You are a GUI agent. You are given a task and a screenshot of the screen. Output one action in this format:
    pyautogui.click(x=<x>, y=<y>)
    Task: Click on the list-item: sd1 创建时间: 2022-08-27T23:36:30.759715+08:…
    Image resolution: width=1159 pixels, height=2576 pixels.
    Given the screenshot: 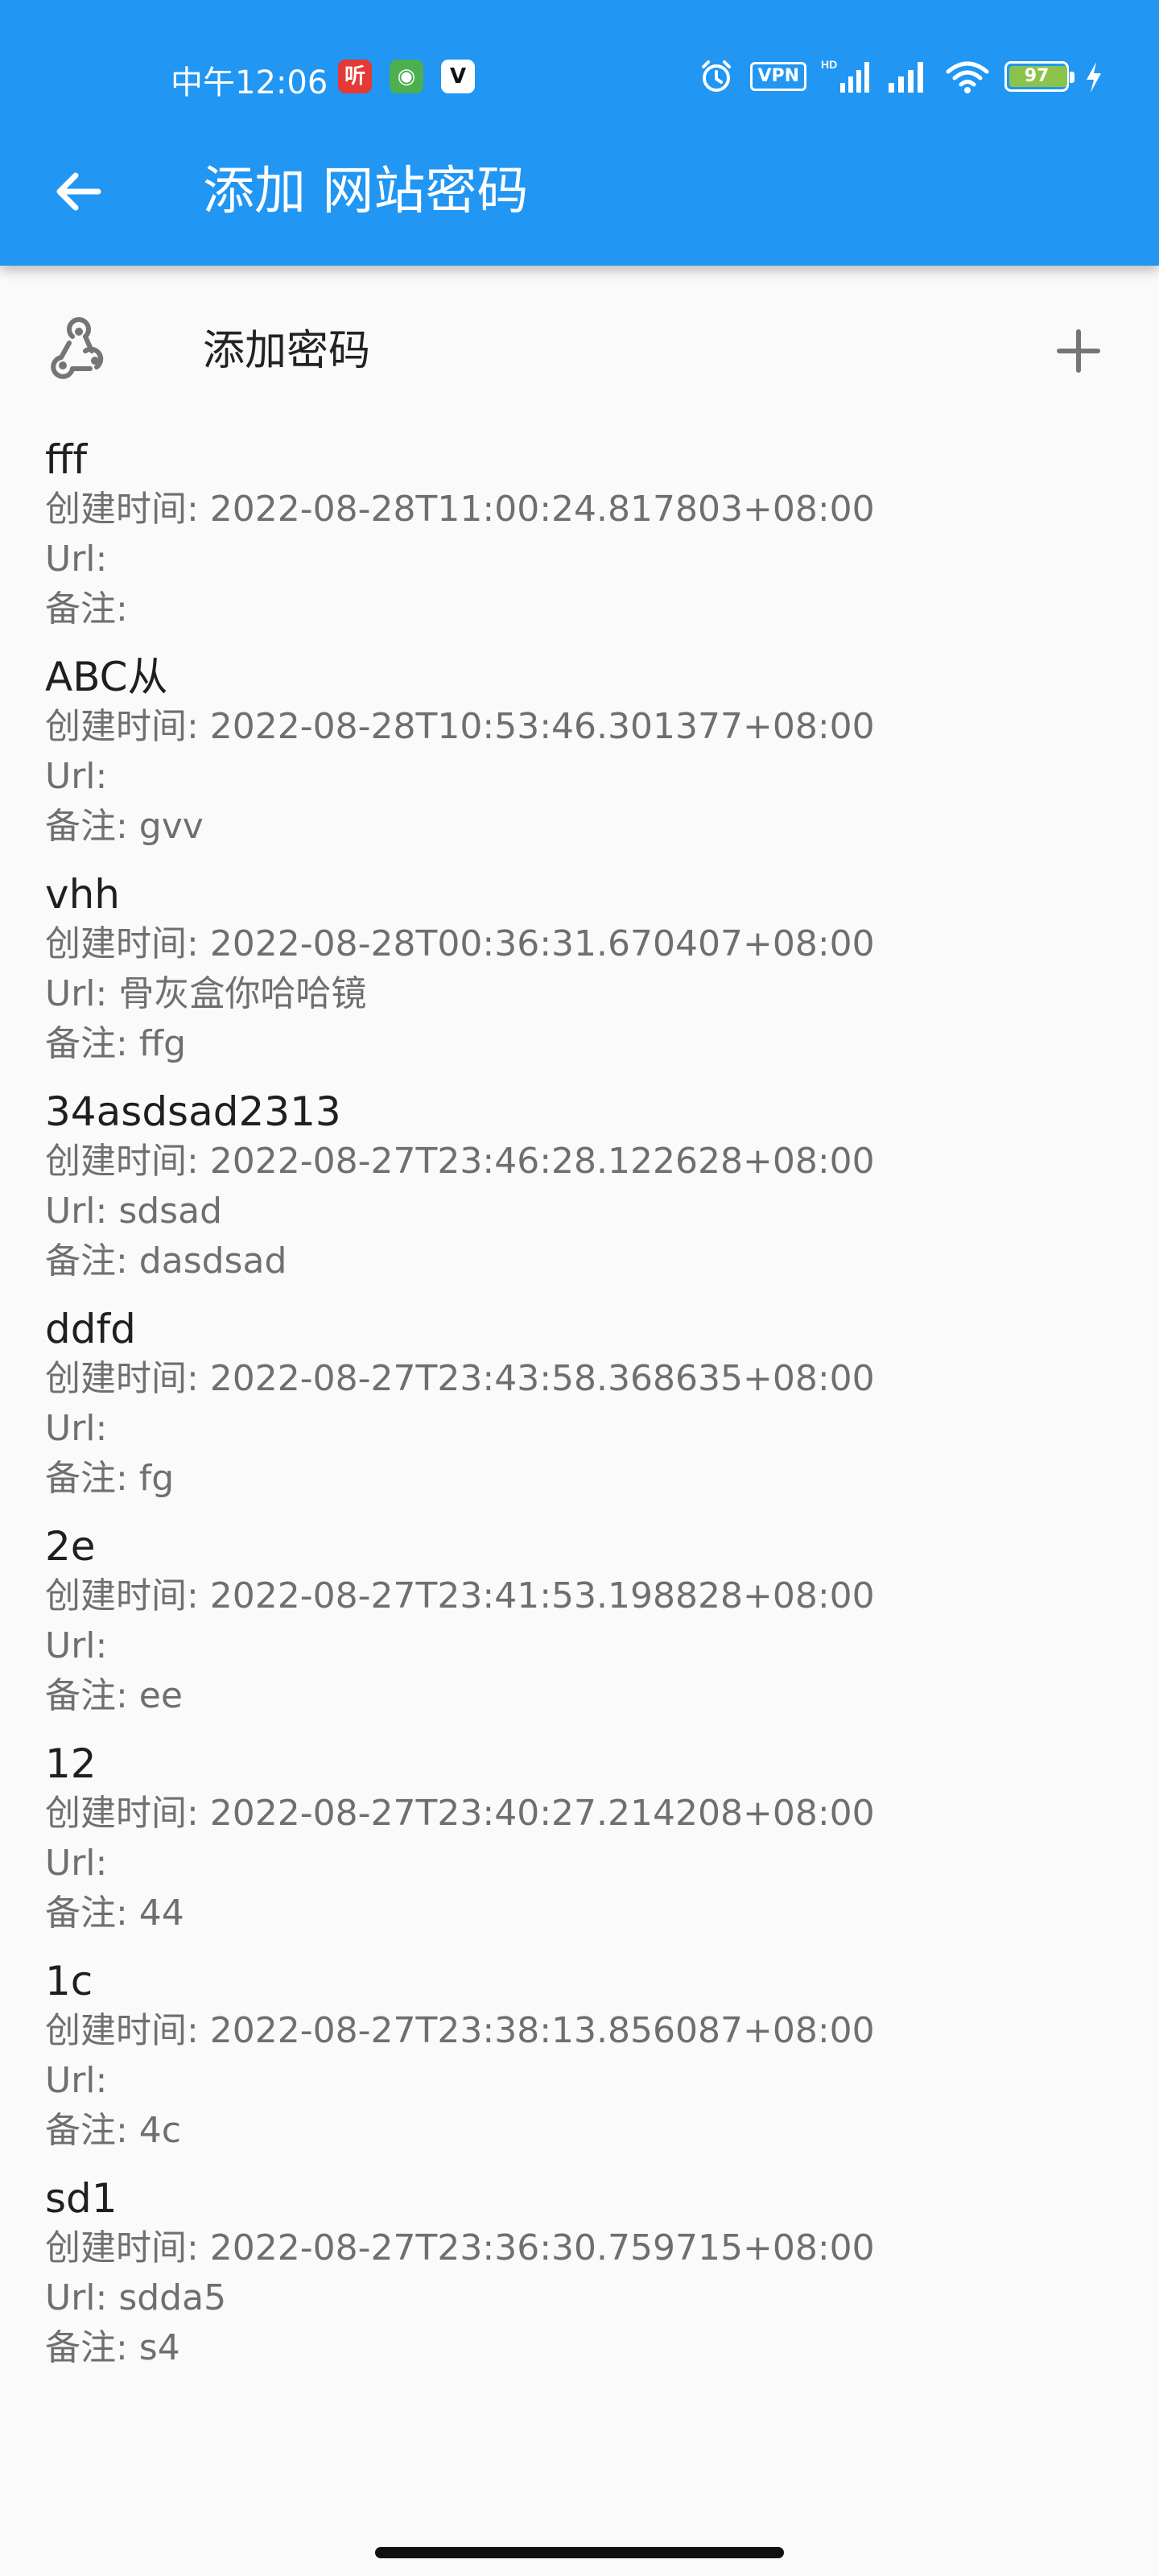 What is the action you would take?
    pyautogui.click(x=584, y=2273)
    